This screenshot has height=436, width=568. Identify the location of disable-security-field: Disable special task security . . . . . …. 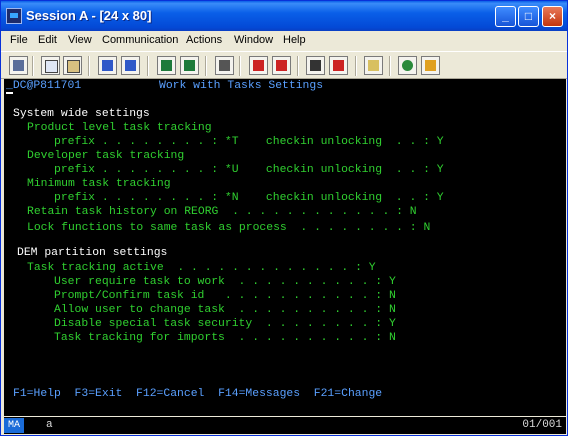
(225, 324).